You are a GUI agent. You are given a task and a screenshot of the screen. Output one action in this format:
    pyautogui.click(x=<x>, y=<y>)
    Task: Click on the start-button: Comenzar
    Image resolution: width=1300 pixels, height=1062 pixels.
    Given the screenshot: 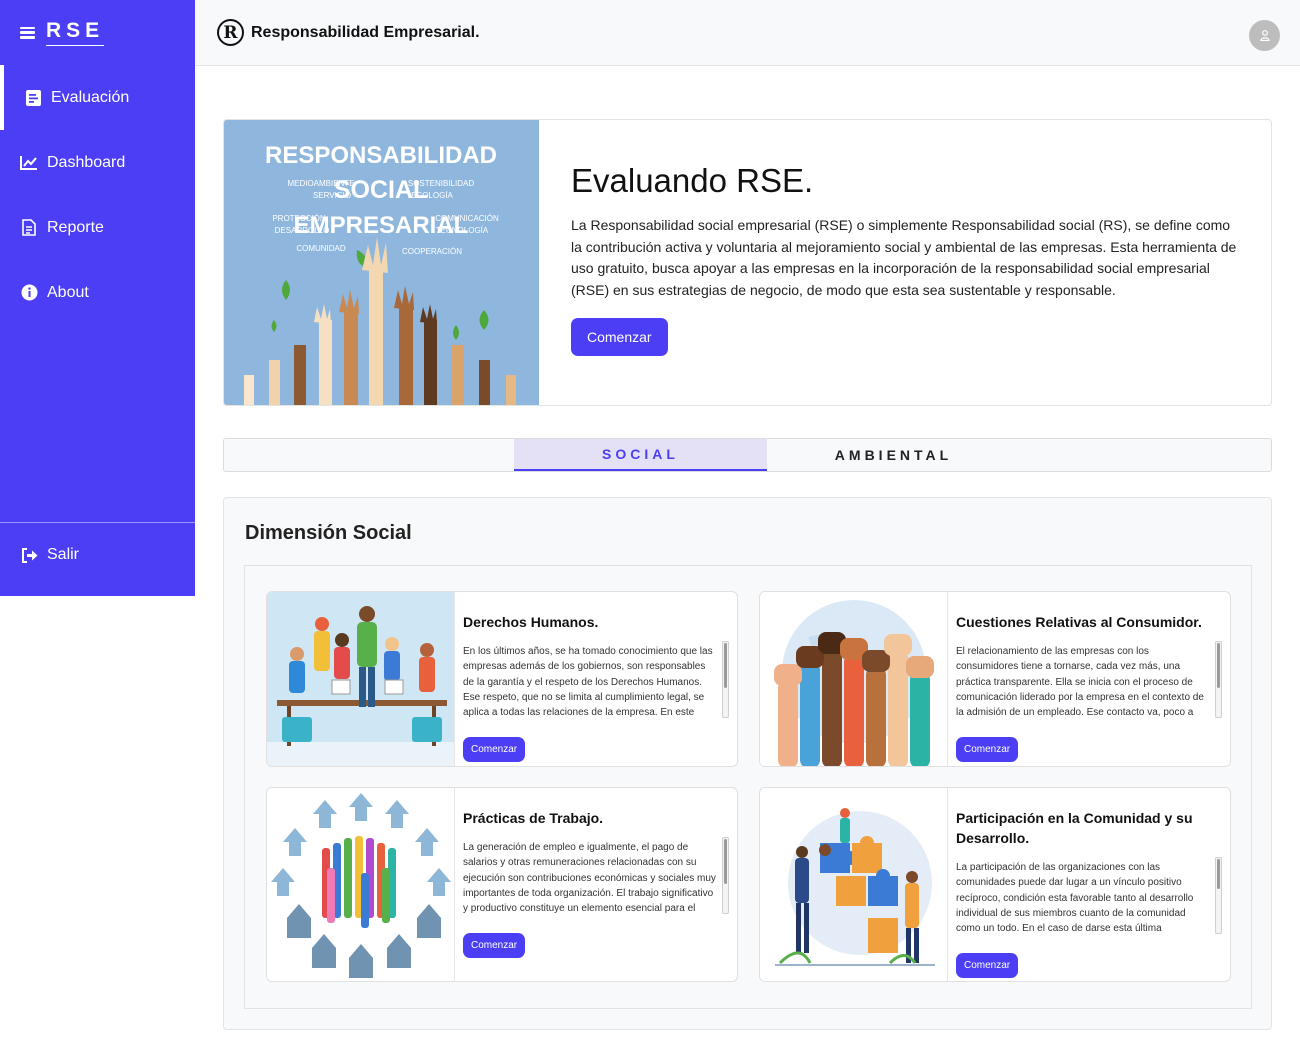 What is the action you would take?
    pyautogui.click(x=619, y=337)
    